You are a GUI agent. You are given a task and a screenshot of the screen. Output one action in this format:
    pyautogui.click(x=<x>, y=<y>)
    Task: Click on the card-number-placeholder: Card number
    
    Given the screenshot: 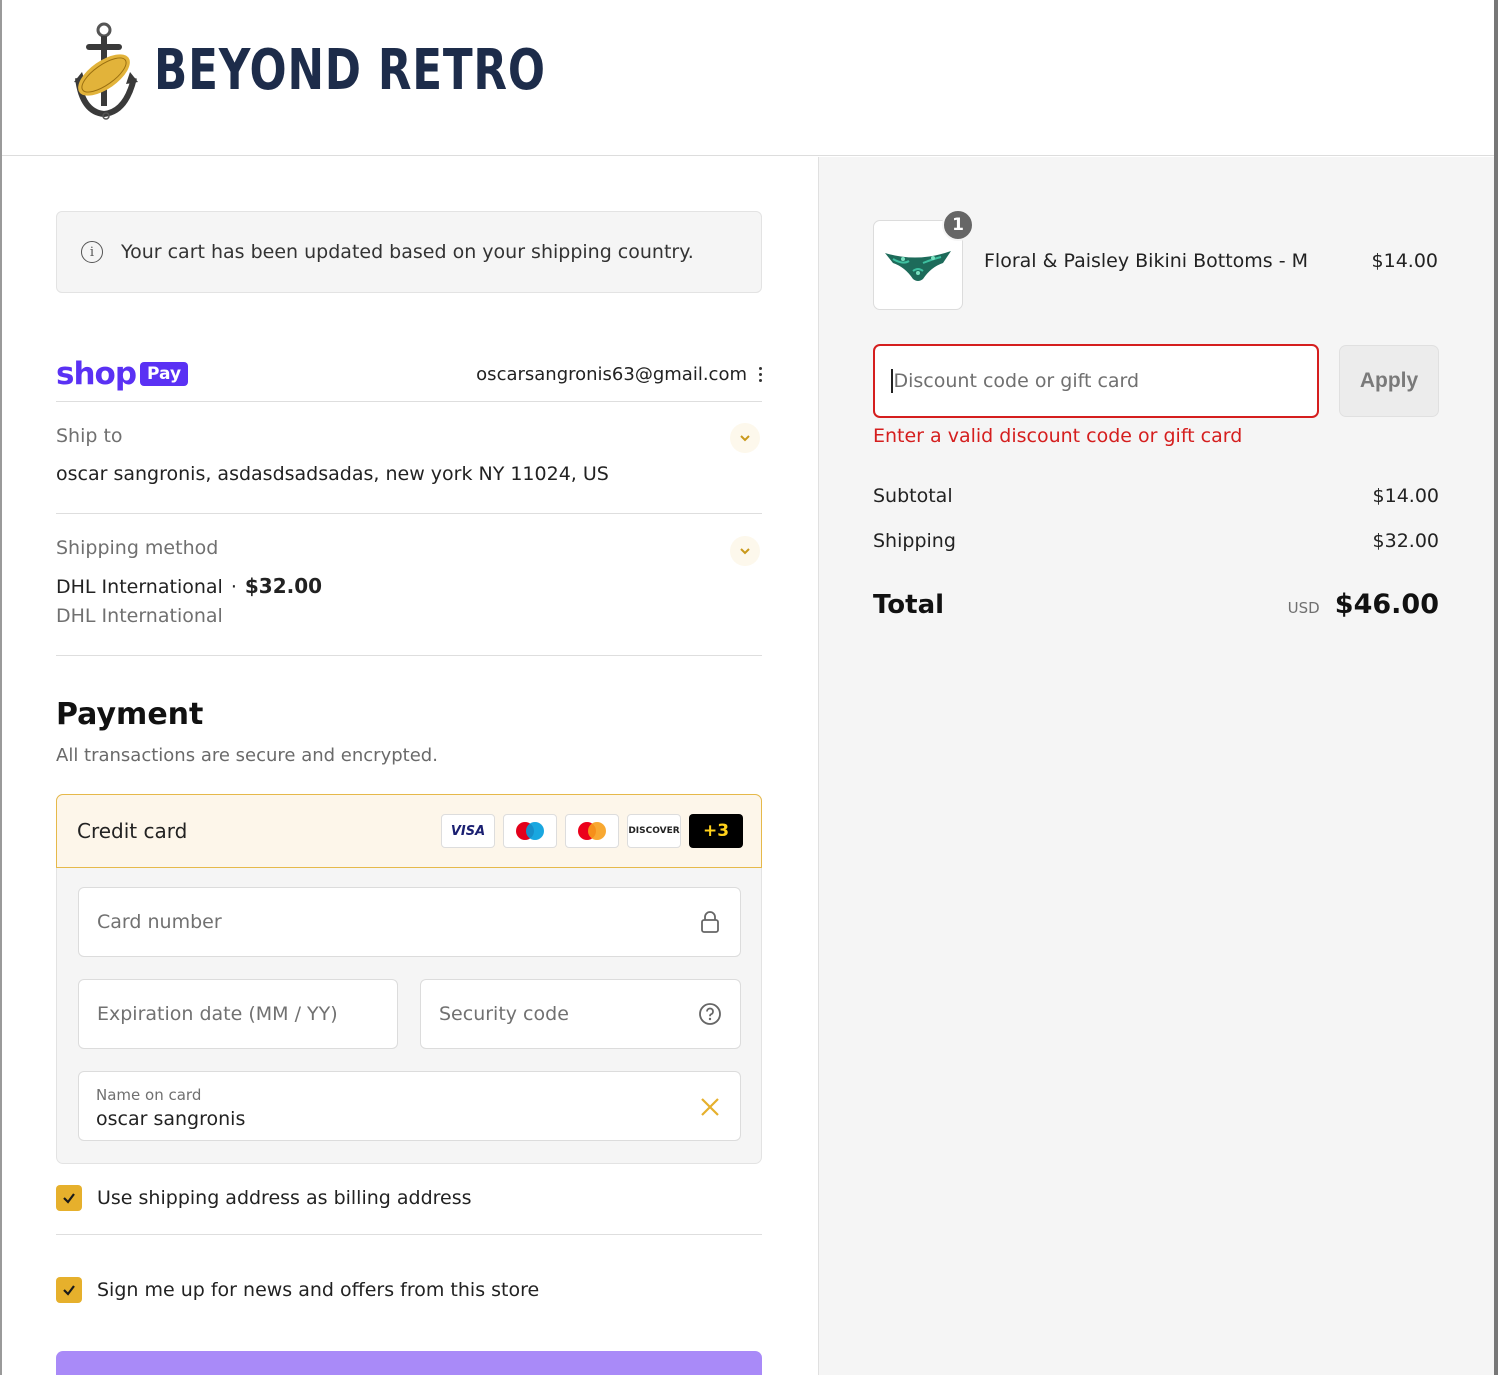 What is the action you would take?
    pyautogui.click(x=159, y=922)
    